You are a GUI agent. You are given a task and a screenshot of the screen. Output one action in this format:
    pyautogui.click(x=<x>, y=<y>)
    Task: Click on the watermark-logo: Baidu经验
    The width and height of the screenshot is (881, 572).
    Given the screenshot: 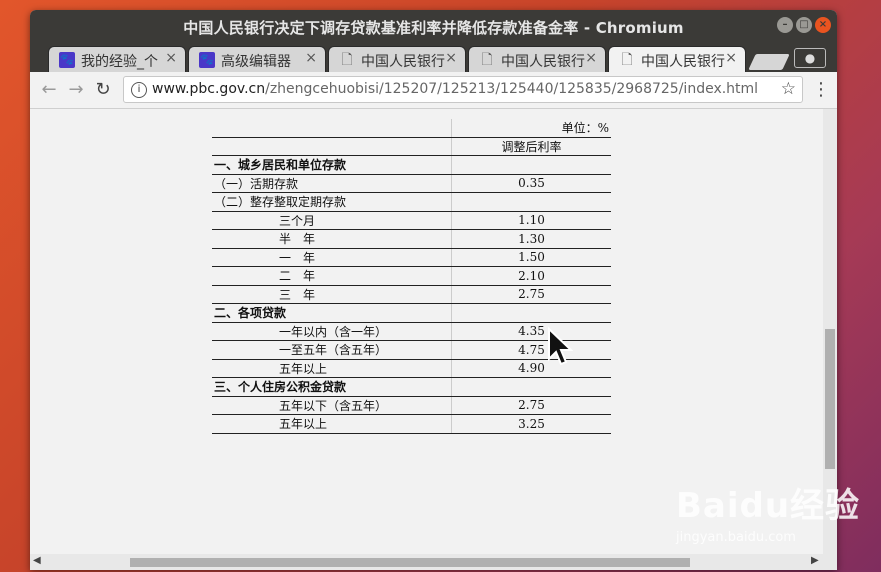 What is the action you would take?
    pyautogui.click(x=768, y=506)
    